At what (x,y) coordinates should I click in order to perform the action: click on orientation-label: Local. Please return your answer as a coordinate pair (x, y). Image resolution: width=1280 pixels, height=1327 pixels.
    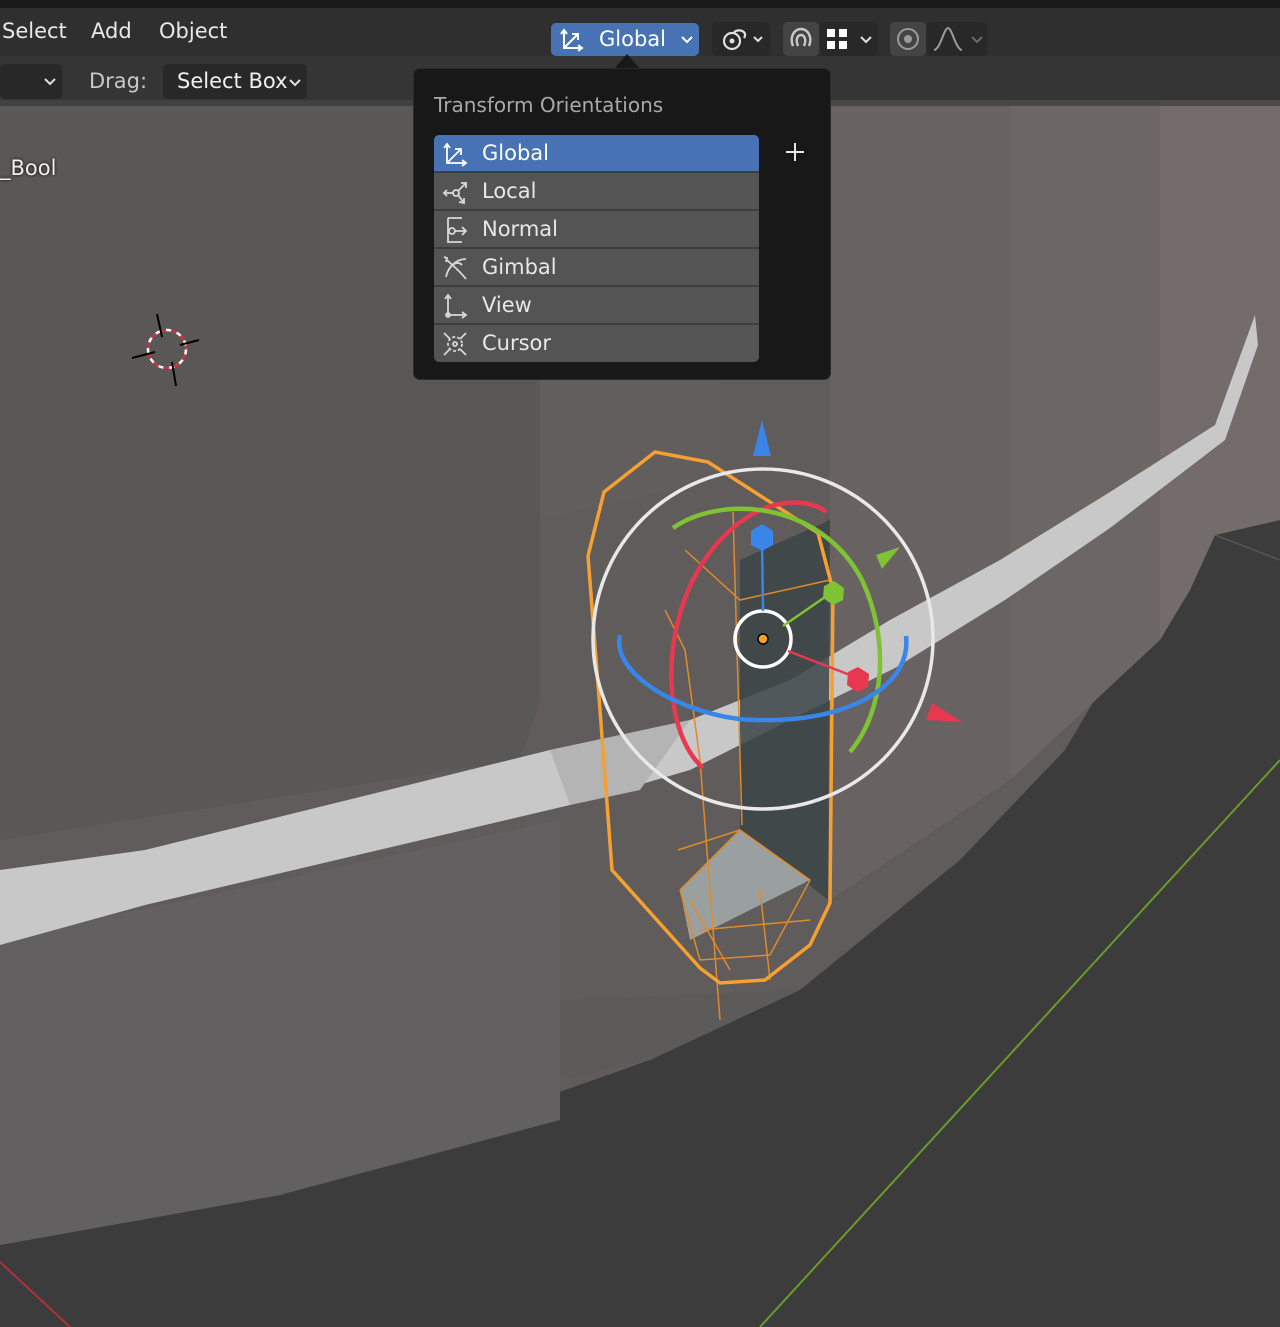
    Looking at the image, I should click on (509, 191).